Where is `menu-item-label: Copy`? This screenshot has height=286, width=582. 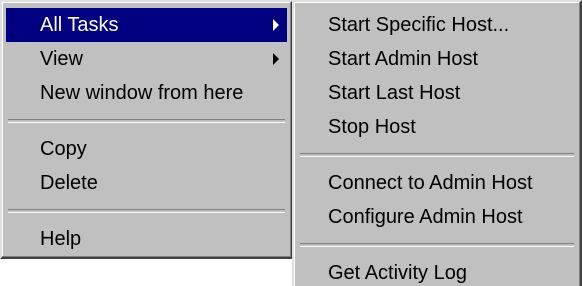 menu-item-label: Copy is located at coordinates (63, 149).